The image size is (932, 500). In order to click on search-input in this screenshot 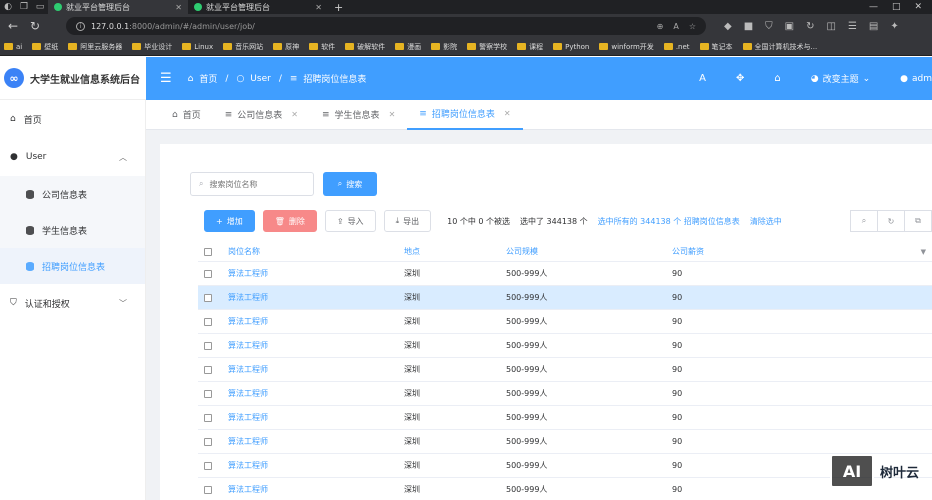, I will do `click(254, 184)`.